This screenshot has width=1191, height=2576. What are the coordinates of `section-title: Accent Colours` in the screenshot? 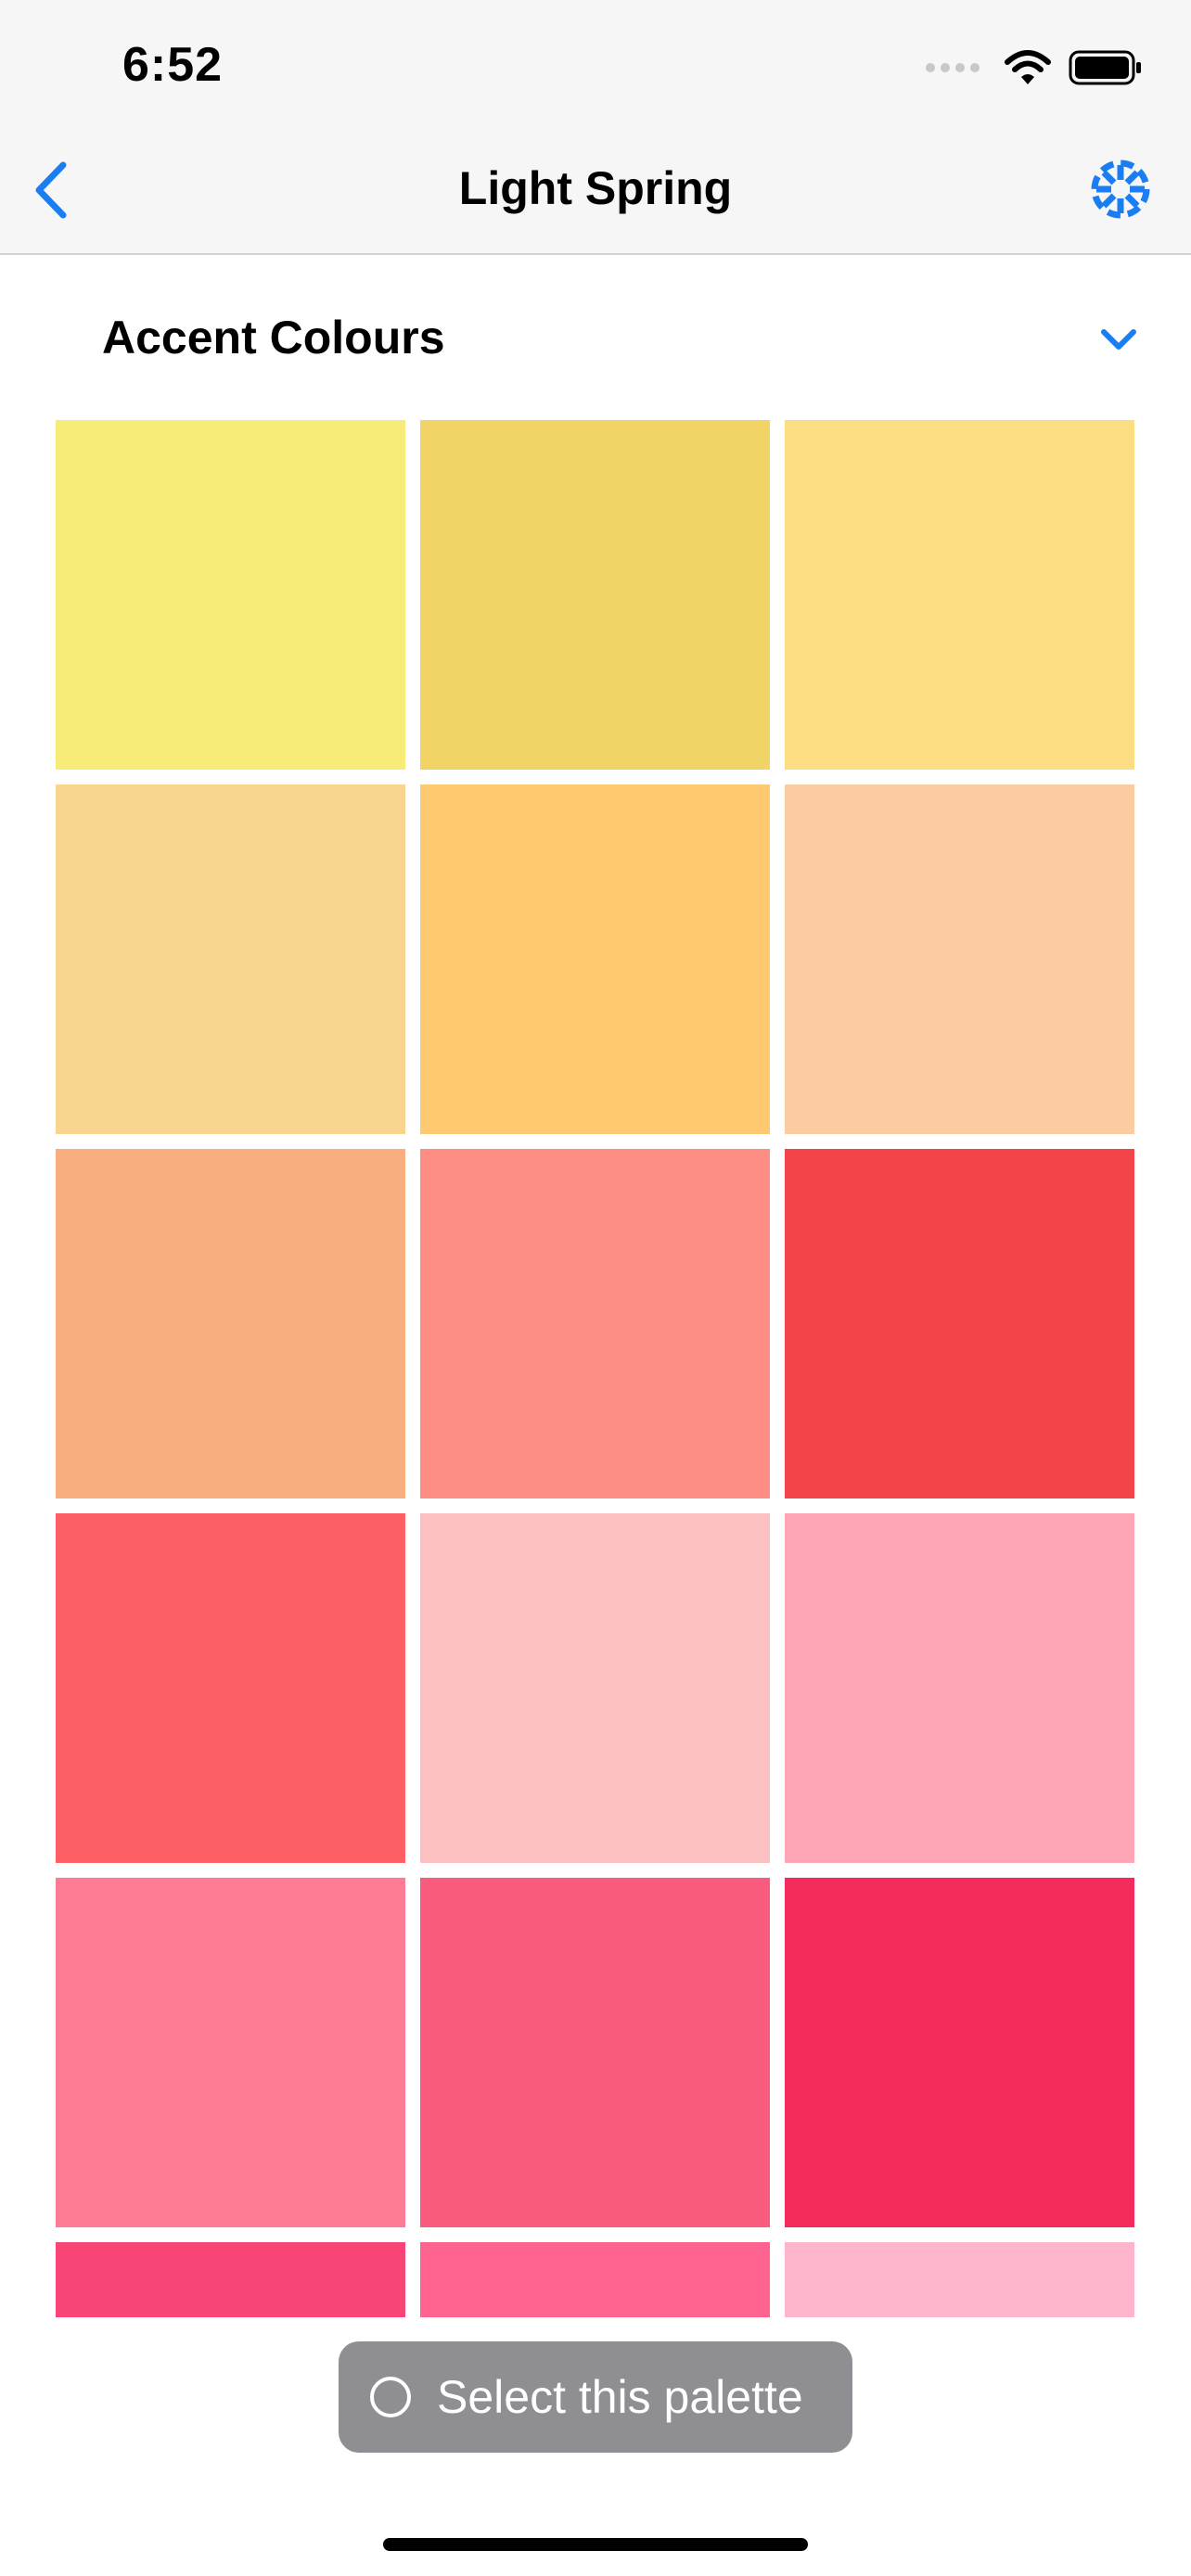 It's located at (273, 338).